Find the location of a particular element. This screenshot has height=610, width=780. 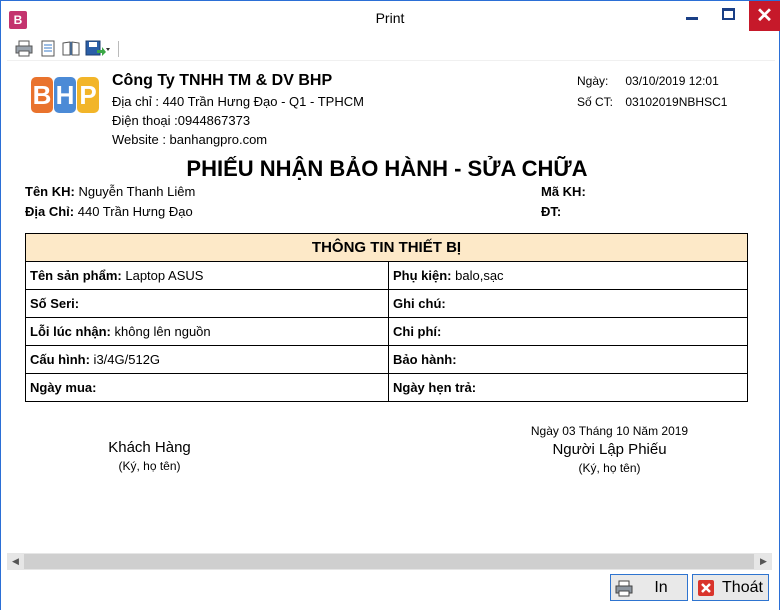

toolbar-separator is located at coordinates (118, 49).